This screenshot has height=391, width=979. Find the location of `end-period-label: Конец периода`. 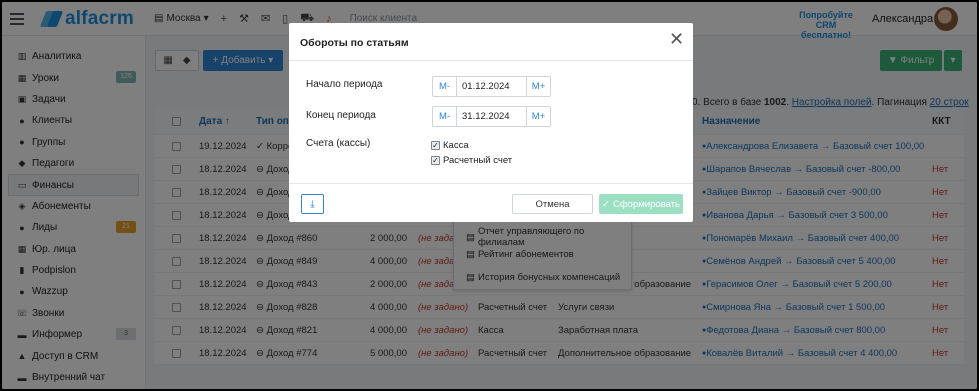

end-period-label: Конец периода is located at coordinates (341, 115).